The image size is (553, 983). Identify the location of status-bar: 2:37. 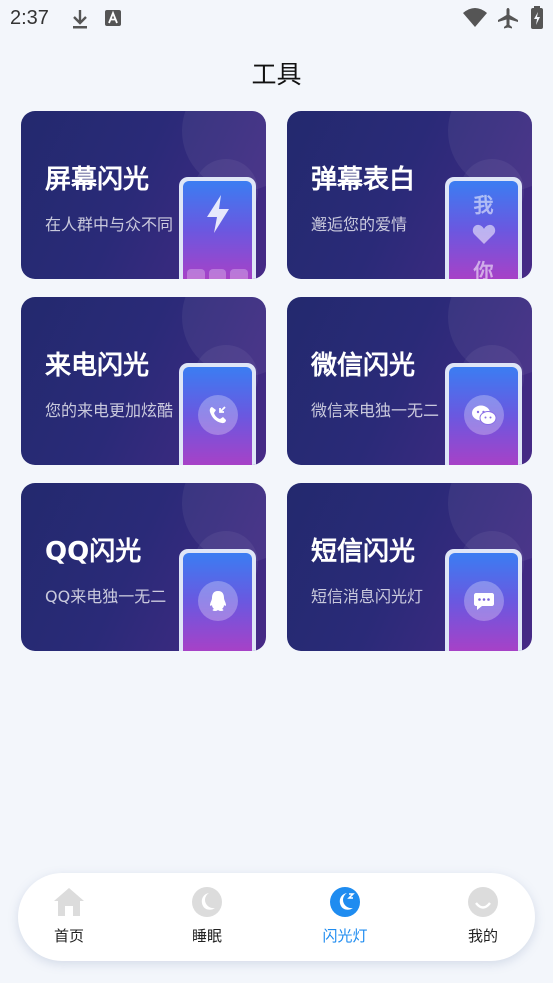
(276, 19).